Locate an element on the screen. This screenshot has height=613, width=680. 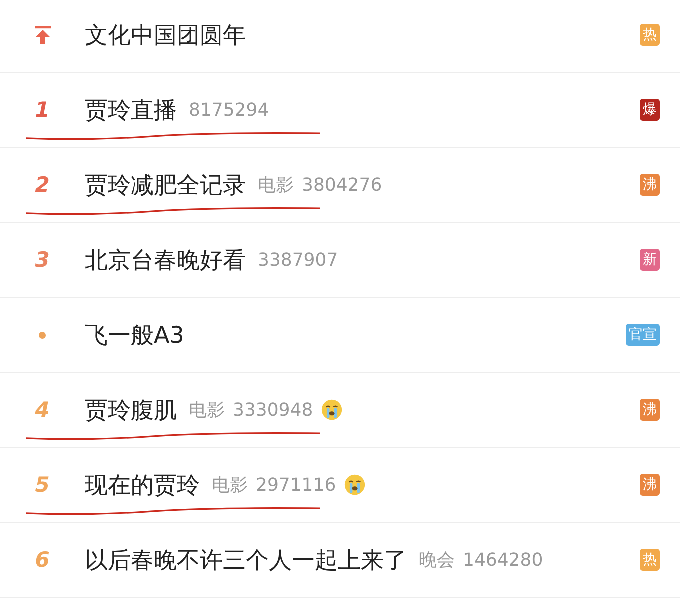
topic-title: 现在的贾玲 is located at coordinates (142, 485).